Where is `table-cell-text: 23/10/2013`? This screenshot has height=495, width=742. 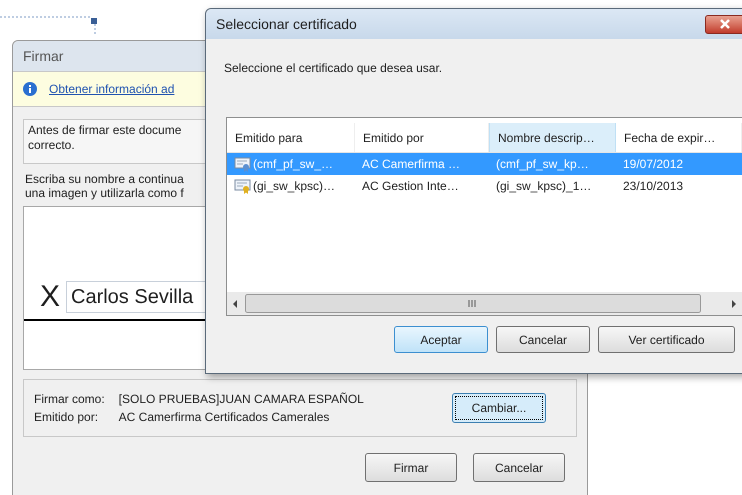 table-cell-text: 23/10/2013 is located at coordinates (653, 186).